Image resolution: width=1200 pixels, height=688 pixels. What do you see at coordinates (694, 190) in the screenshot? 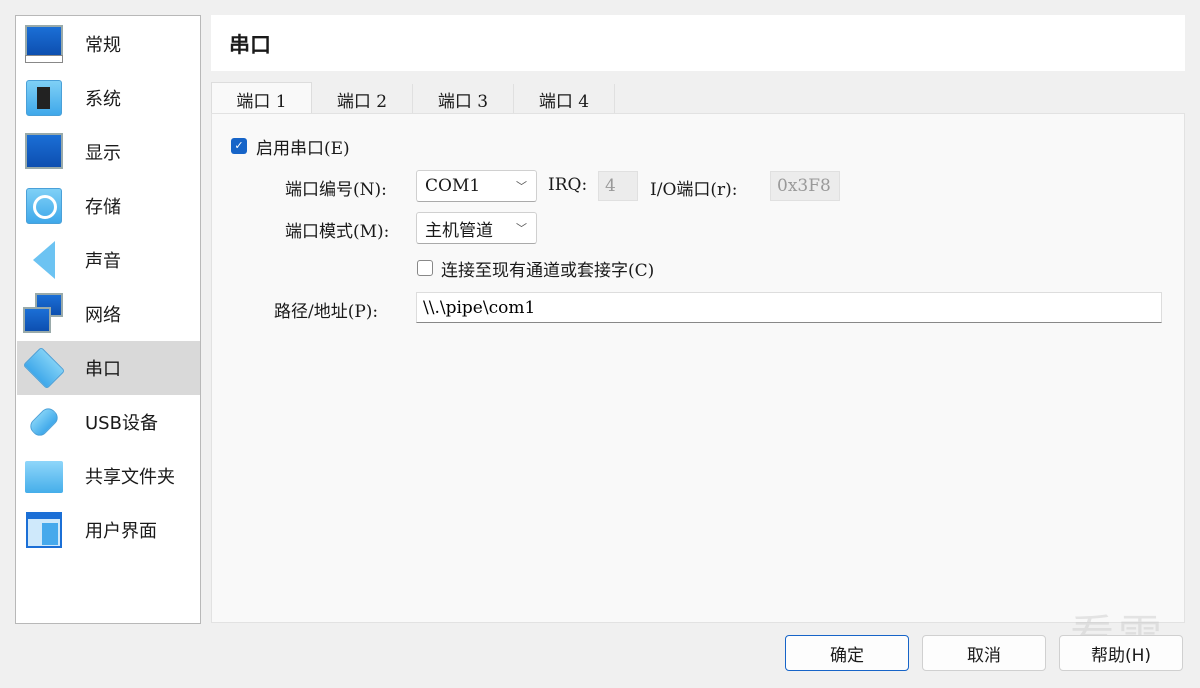
I see `io-port-label: I/O端口(r):` at bounding box center [694, 190].